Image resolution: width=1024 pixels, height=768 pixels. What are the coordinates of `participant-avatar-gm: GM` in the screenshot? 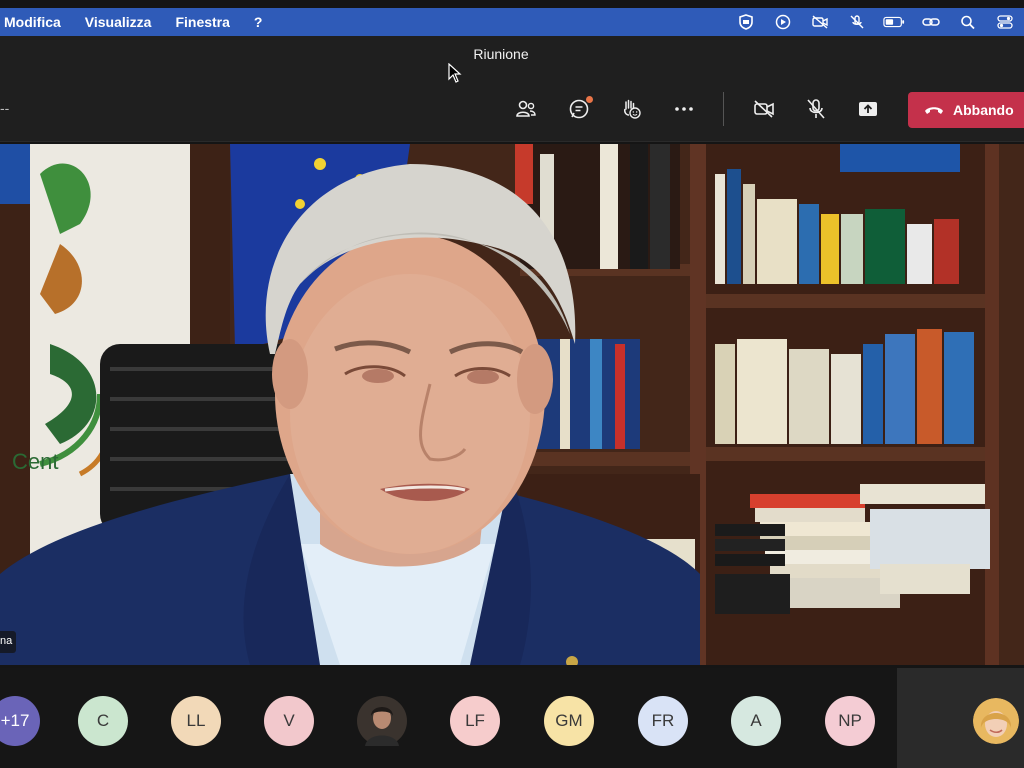 It's located at (569, 721).